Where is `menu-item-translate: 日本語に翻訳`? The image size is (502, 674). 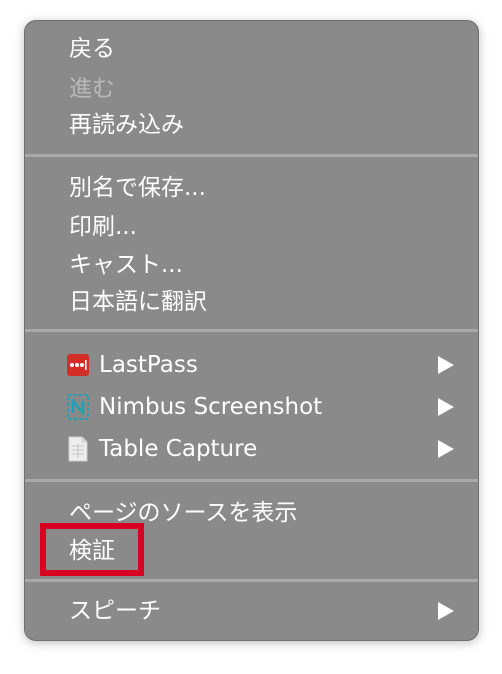
menu-item-translate: 日本語に翻訳 is located at coordinates (251, 302).